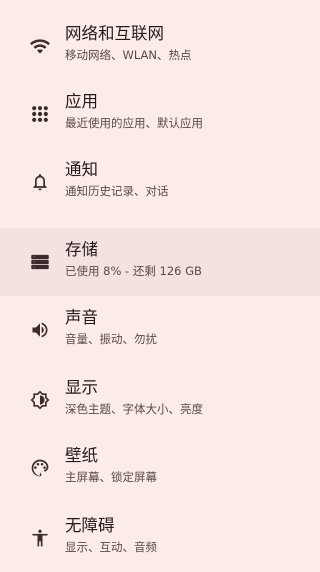  Describe the element at coordinates (160, 400) in the screenshot. I see `settings-item-display: 显示 深色主题、字体大小、亮度` at that location.